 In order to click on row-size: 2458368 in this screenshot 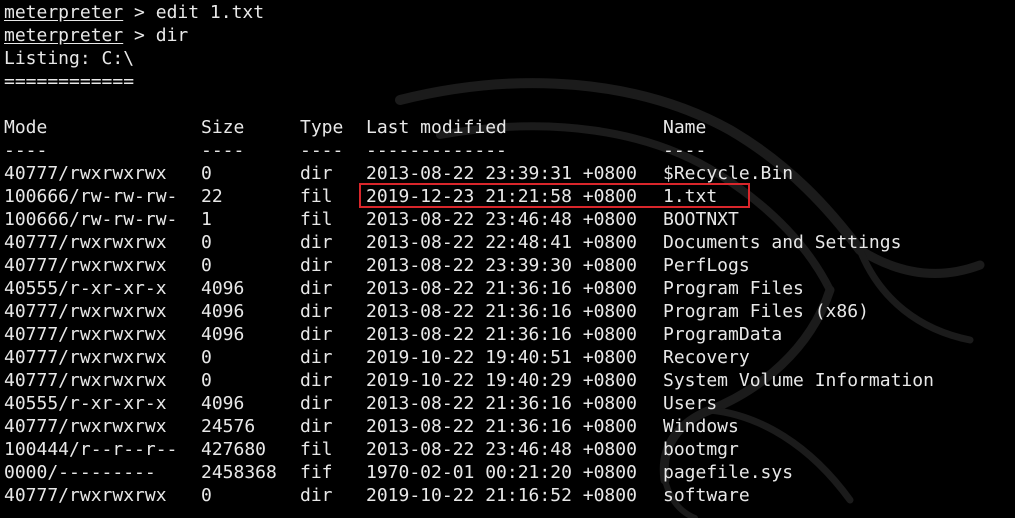, I will do `click(239, 472)`.